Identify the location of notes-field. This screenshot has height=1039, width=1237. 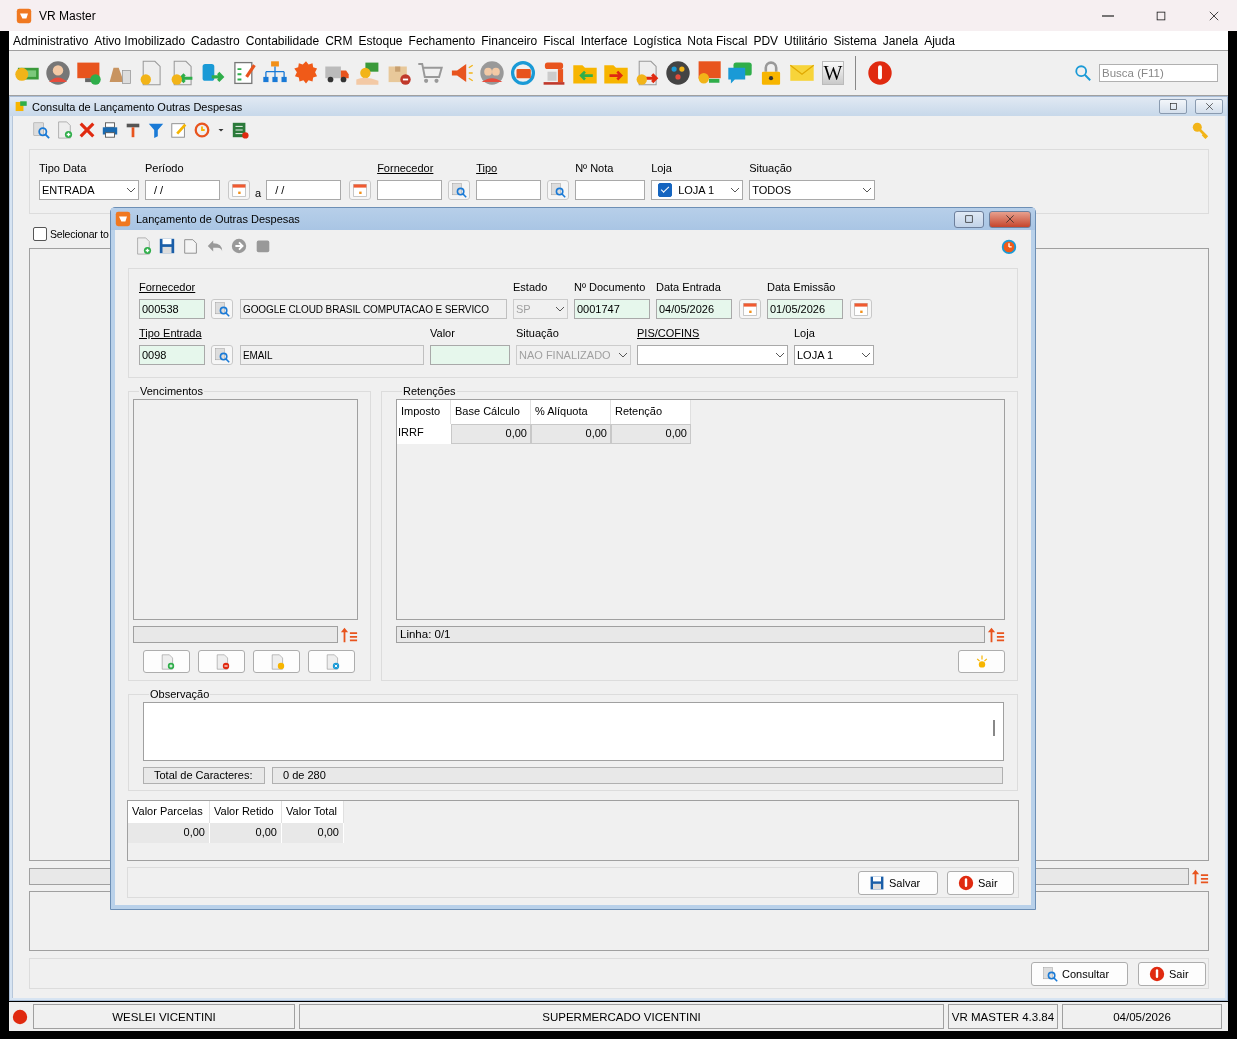
(573, 731).